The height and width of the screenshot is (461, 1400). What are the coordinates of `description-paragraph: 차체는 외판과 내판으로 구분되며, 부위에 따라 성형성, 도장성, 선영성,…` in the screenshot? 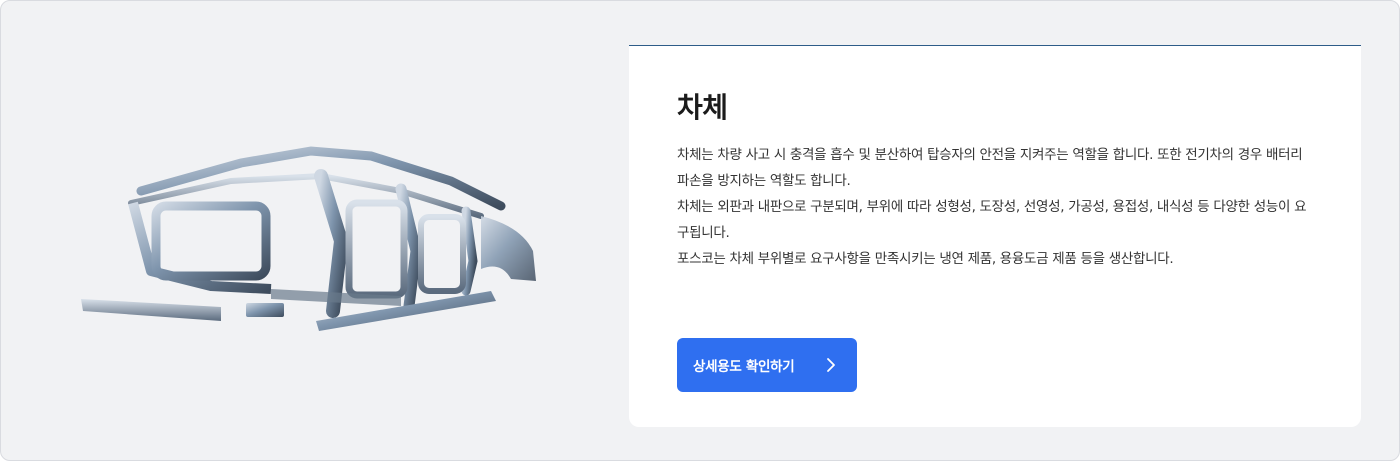 It's located at (992, 220).